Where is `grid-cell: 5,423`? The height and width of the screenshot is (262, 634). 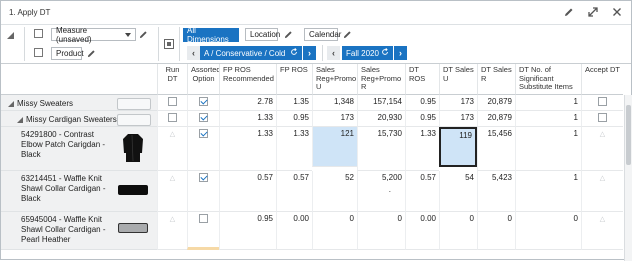 grid-cell: 5,423 is located at coordinates (496, 191).